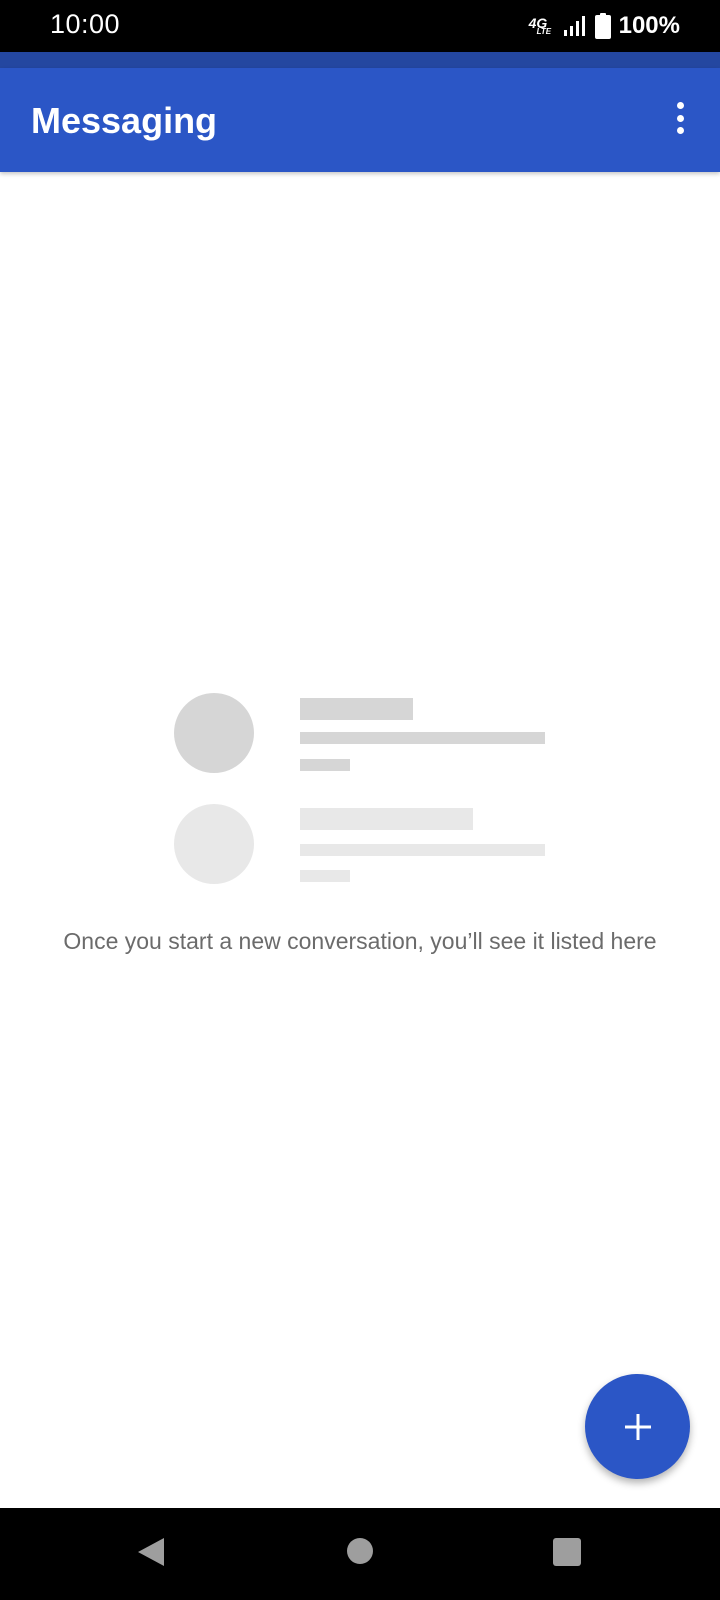  Describe the element at coordinates (544, 31) in the screenshot. I see `network-lte-label: LTE` at that location.